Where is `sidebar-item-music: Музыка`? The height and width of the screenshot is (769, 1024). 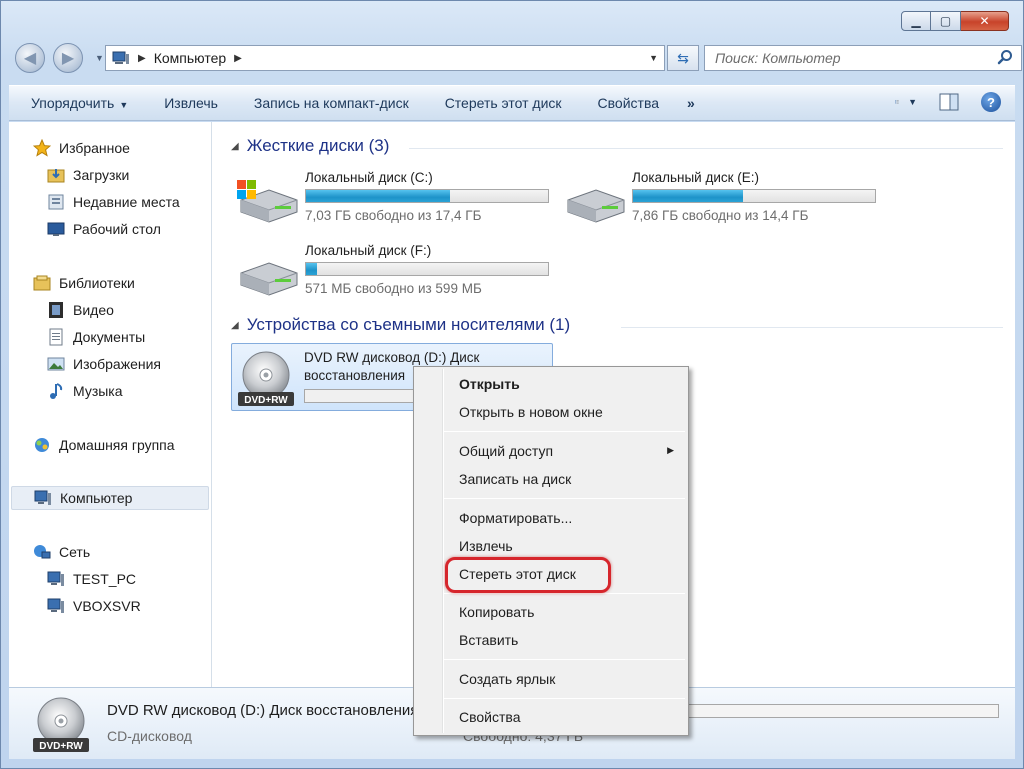
sidebar-item-music: Музыка is located at coordinates (85, 391).